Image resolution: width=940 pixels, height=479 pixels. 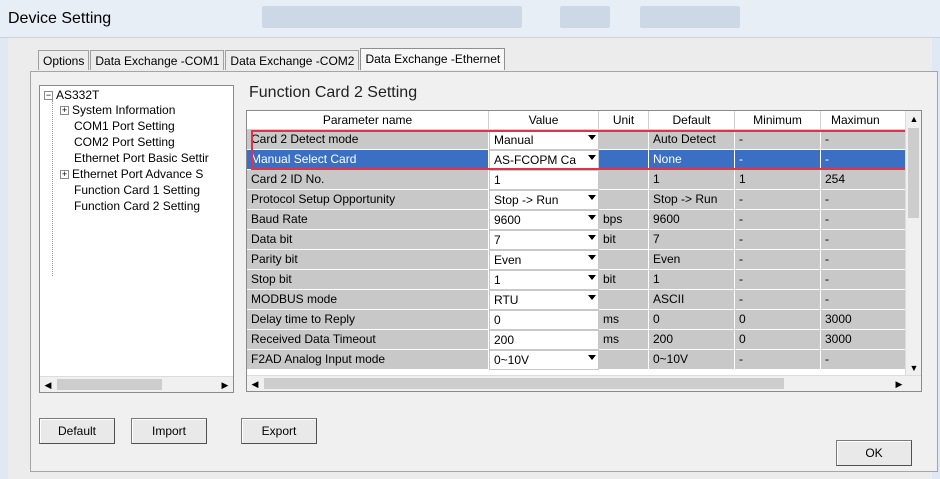 I want to click on value-cell: 7, so click(x=544, y=240).